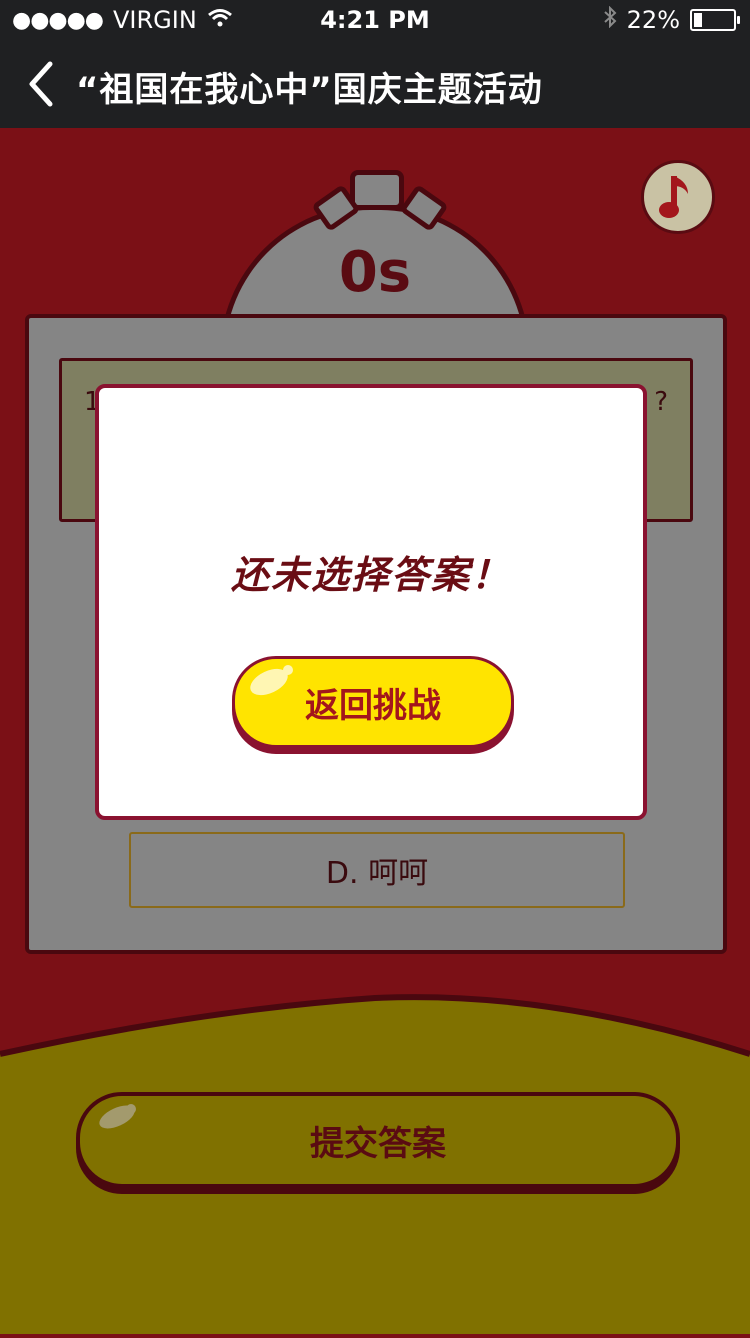  What do you see at coordinates (373, 705) in the screenshot?
I see `return-label: 返回挑战` at bounding box center [373, 705].